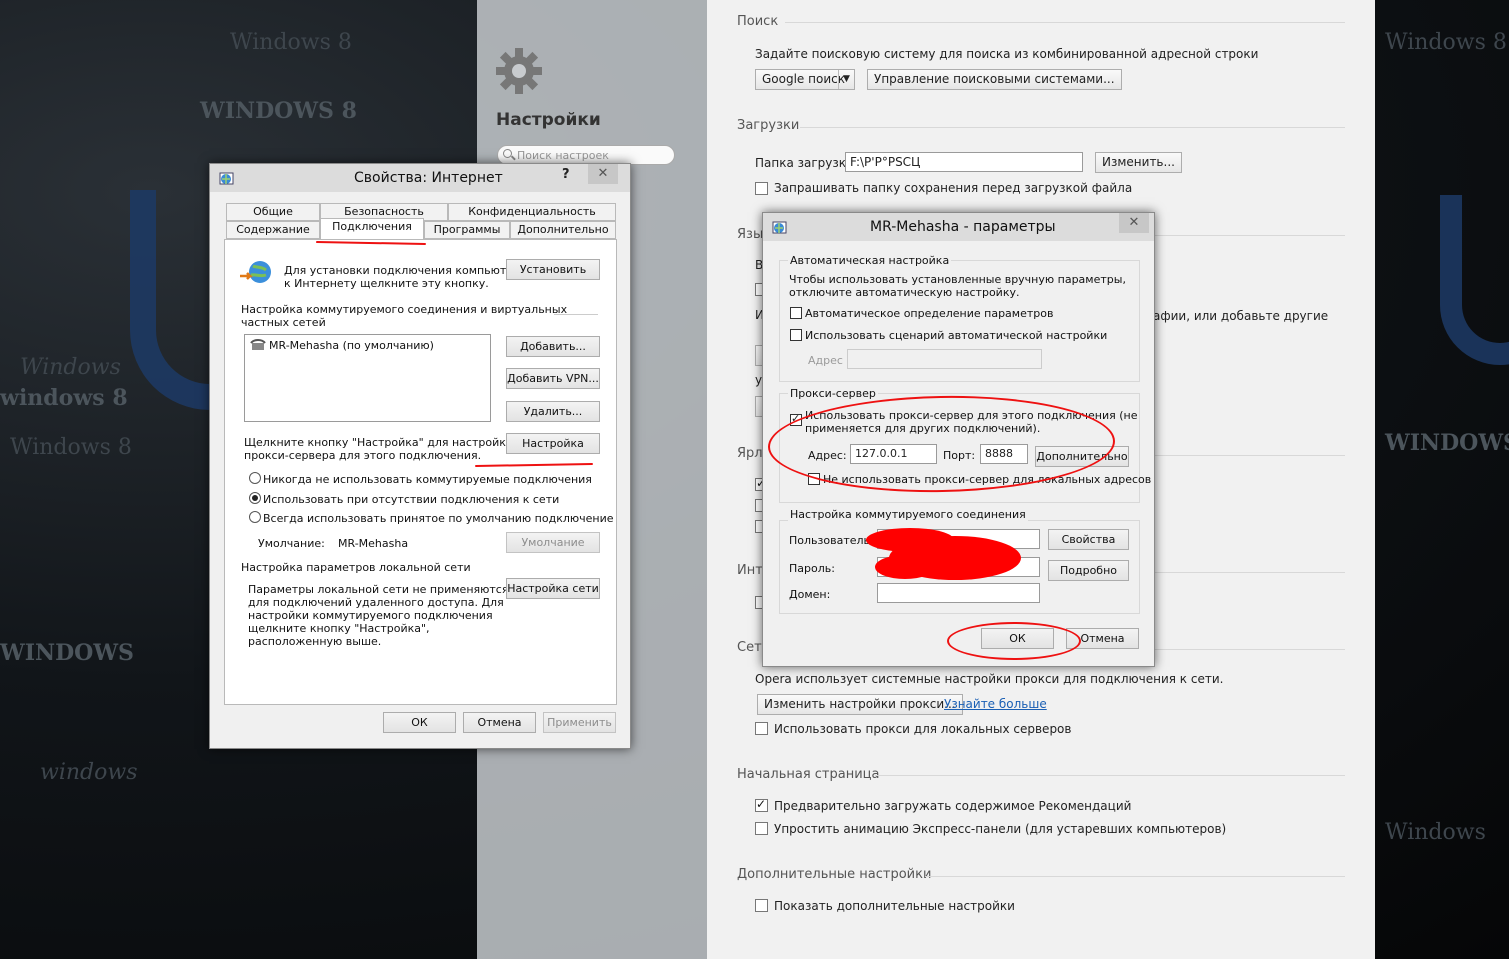 This screenshot has height=959, width=1509. I want to click on search-placeholder: Поиск настроек, so click(563, 155).